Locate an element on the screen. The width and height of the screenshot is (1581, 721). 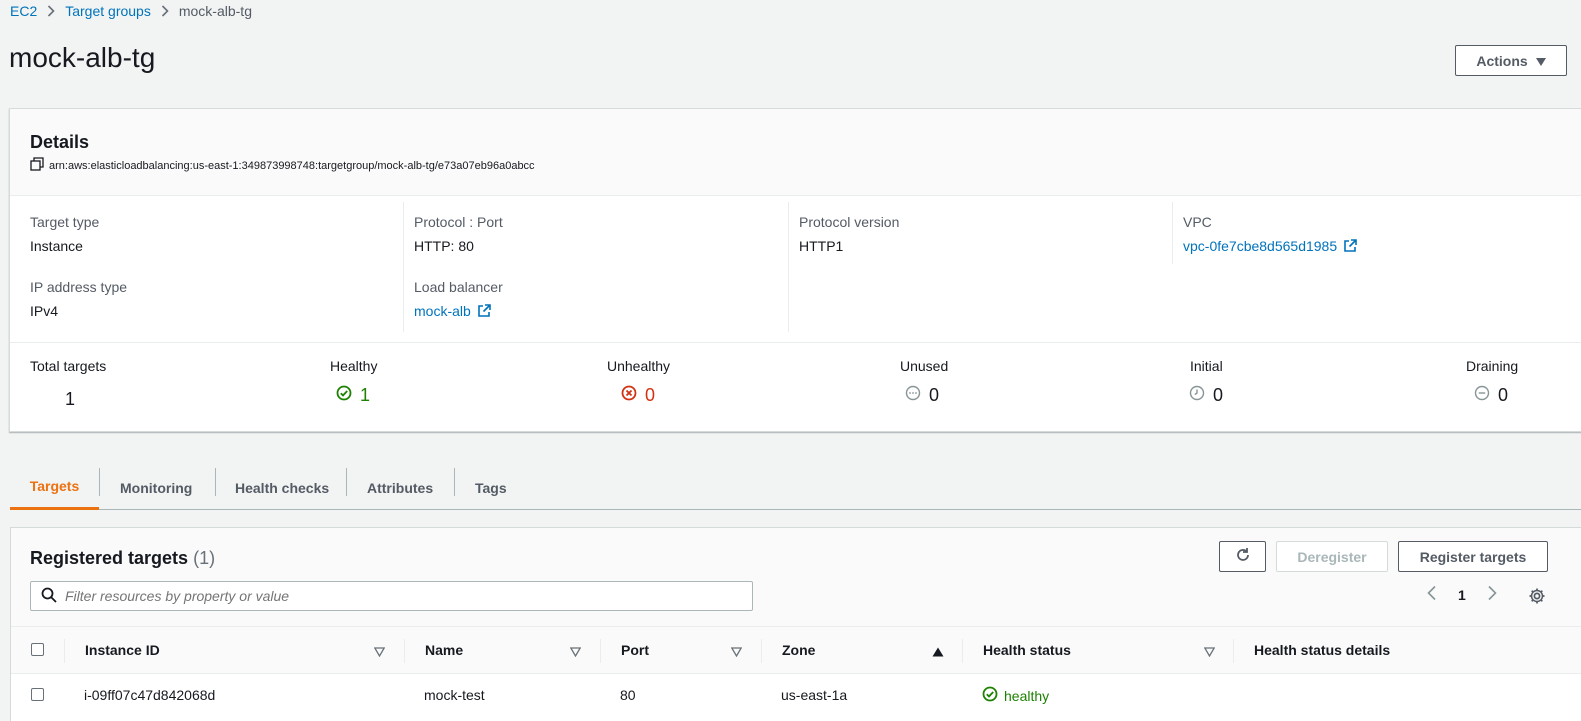
registered-targets-title: Registered targets (1) is located at coordinates (122, 558).